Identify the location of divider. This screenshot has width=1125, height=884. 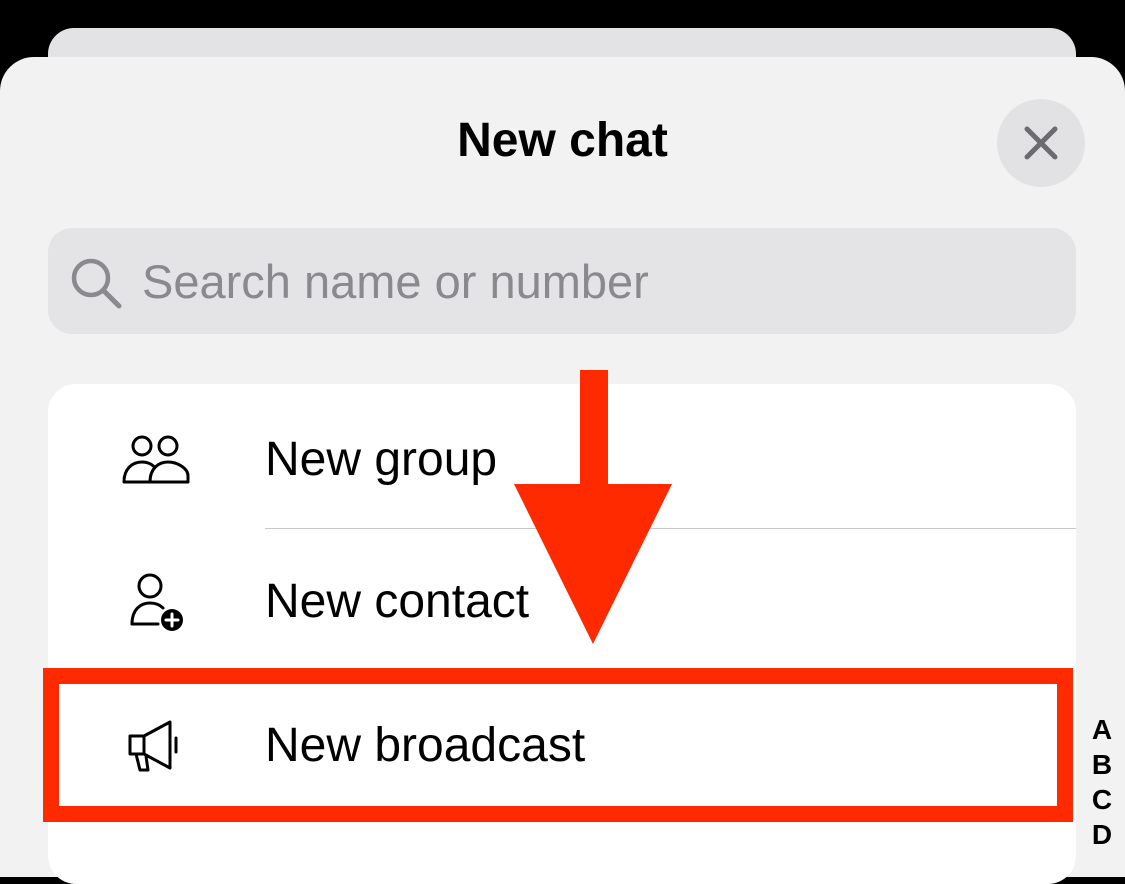
(670, 528).